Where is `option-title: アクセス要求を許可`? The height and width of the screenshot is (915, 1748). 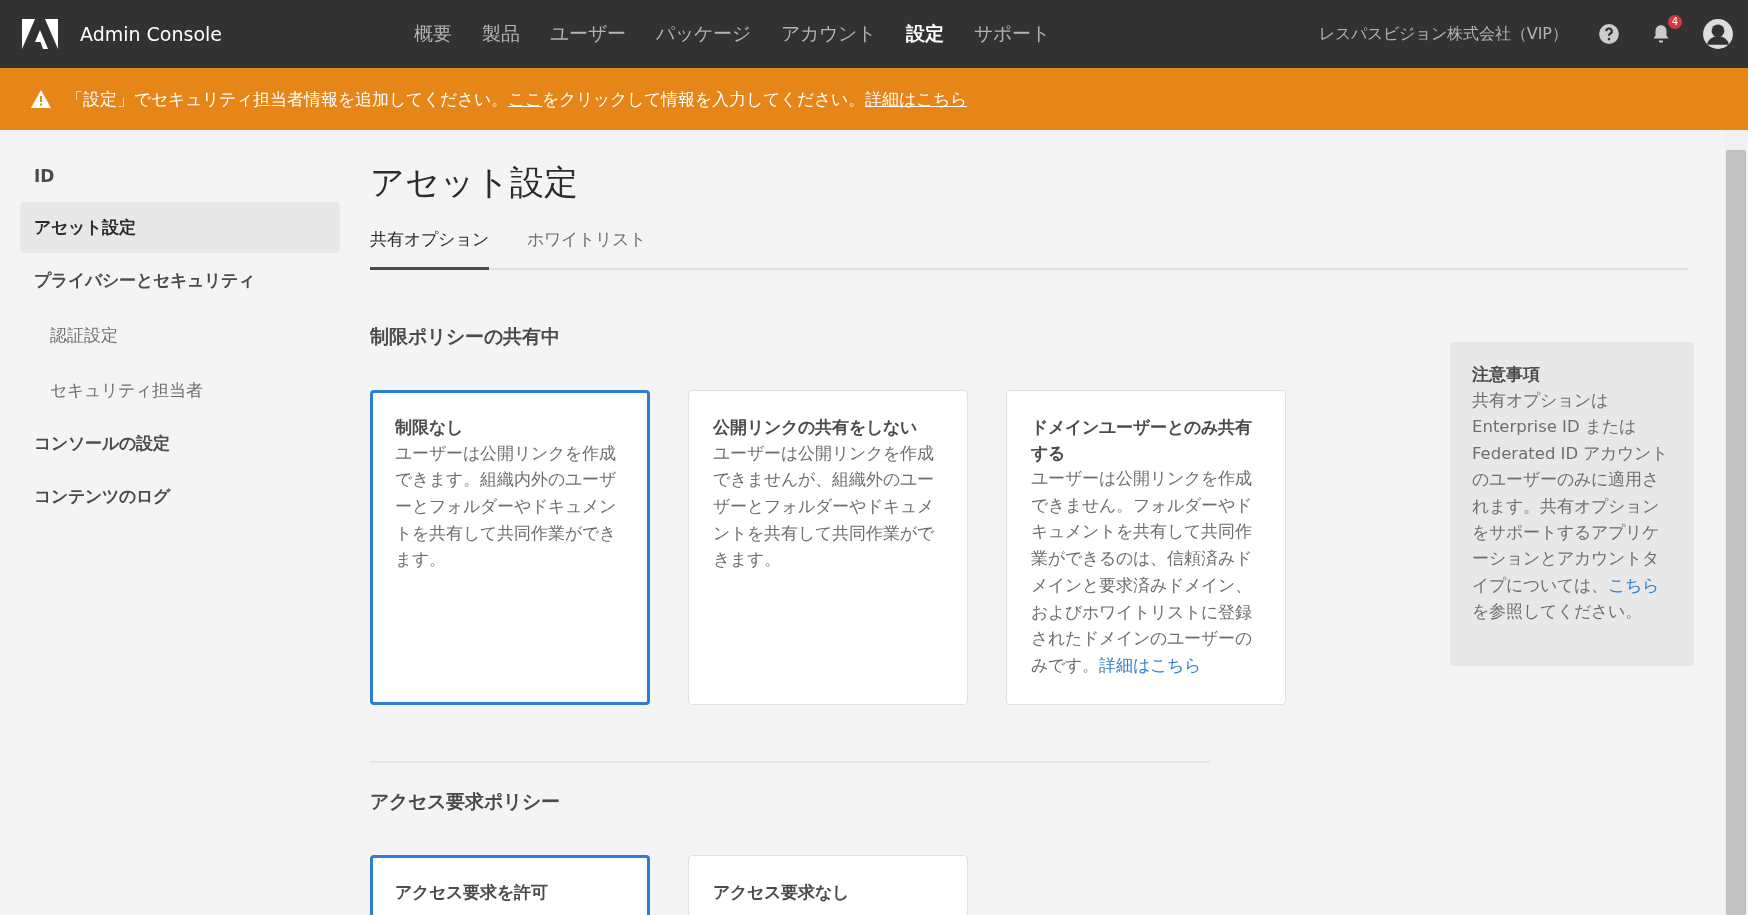
option-title: アクセス要求を許可 is located at coordinates (472, 892).